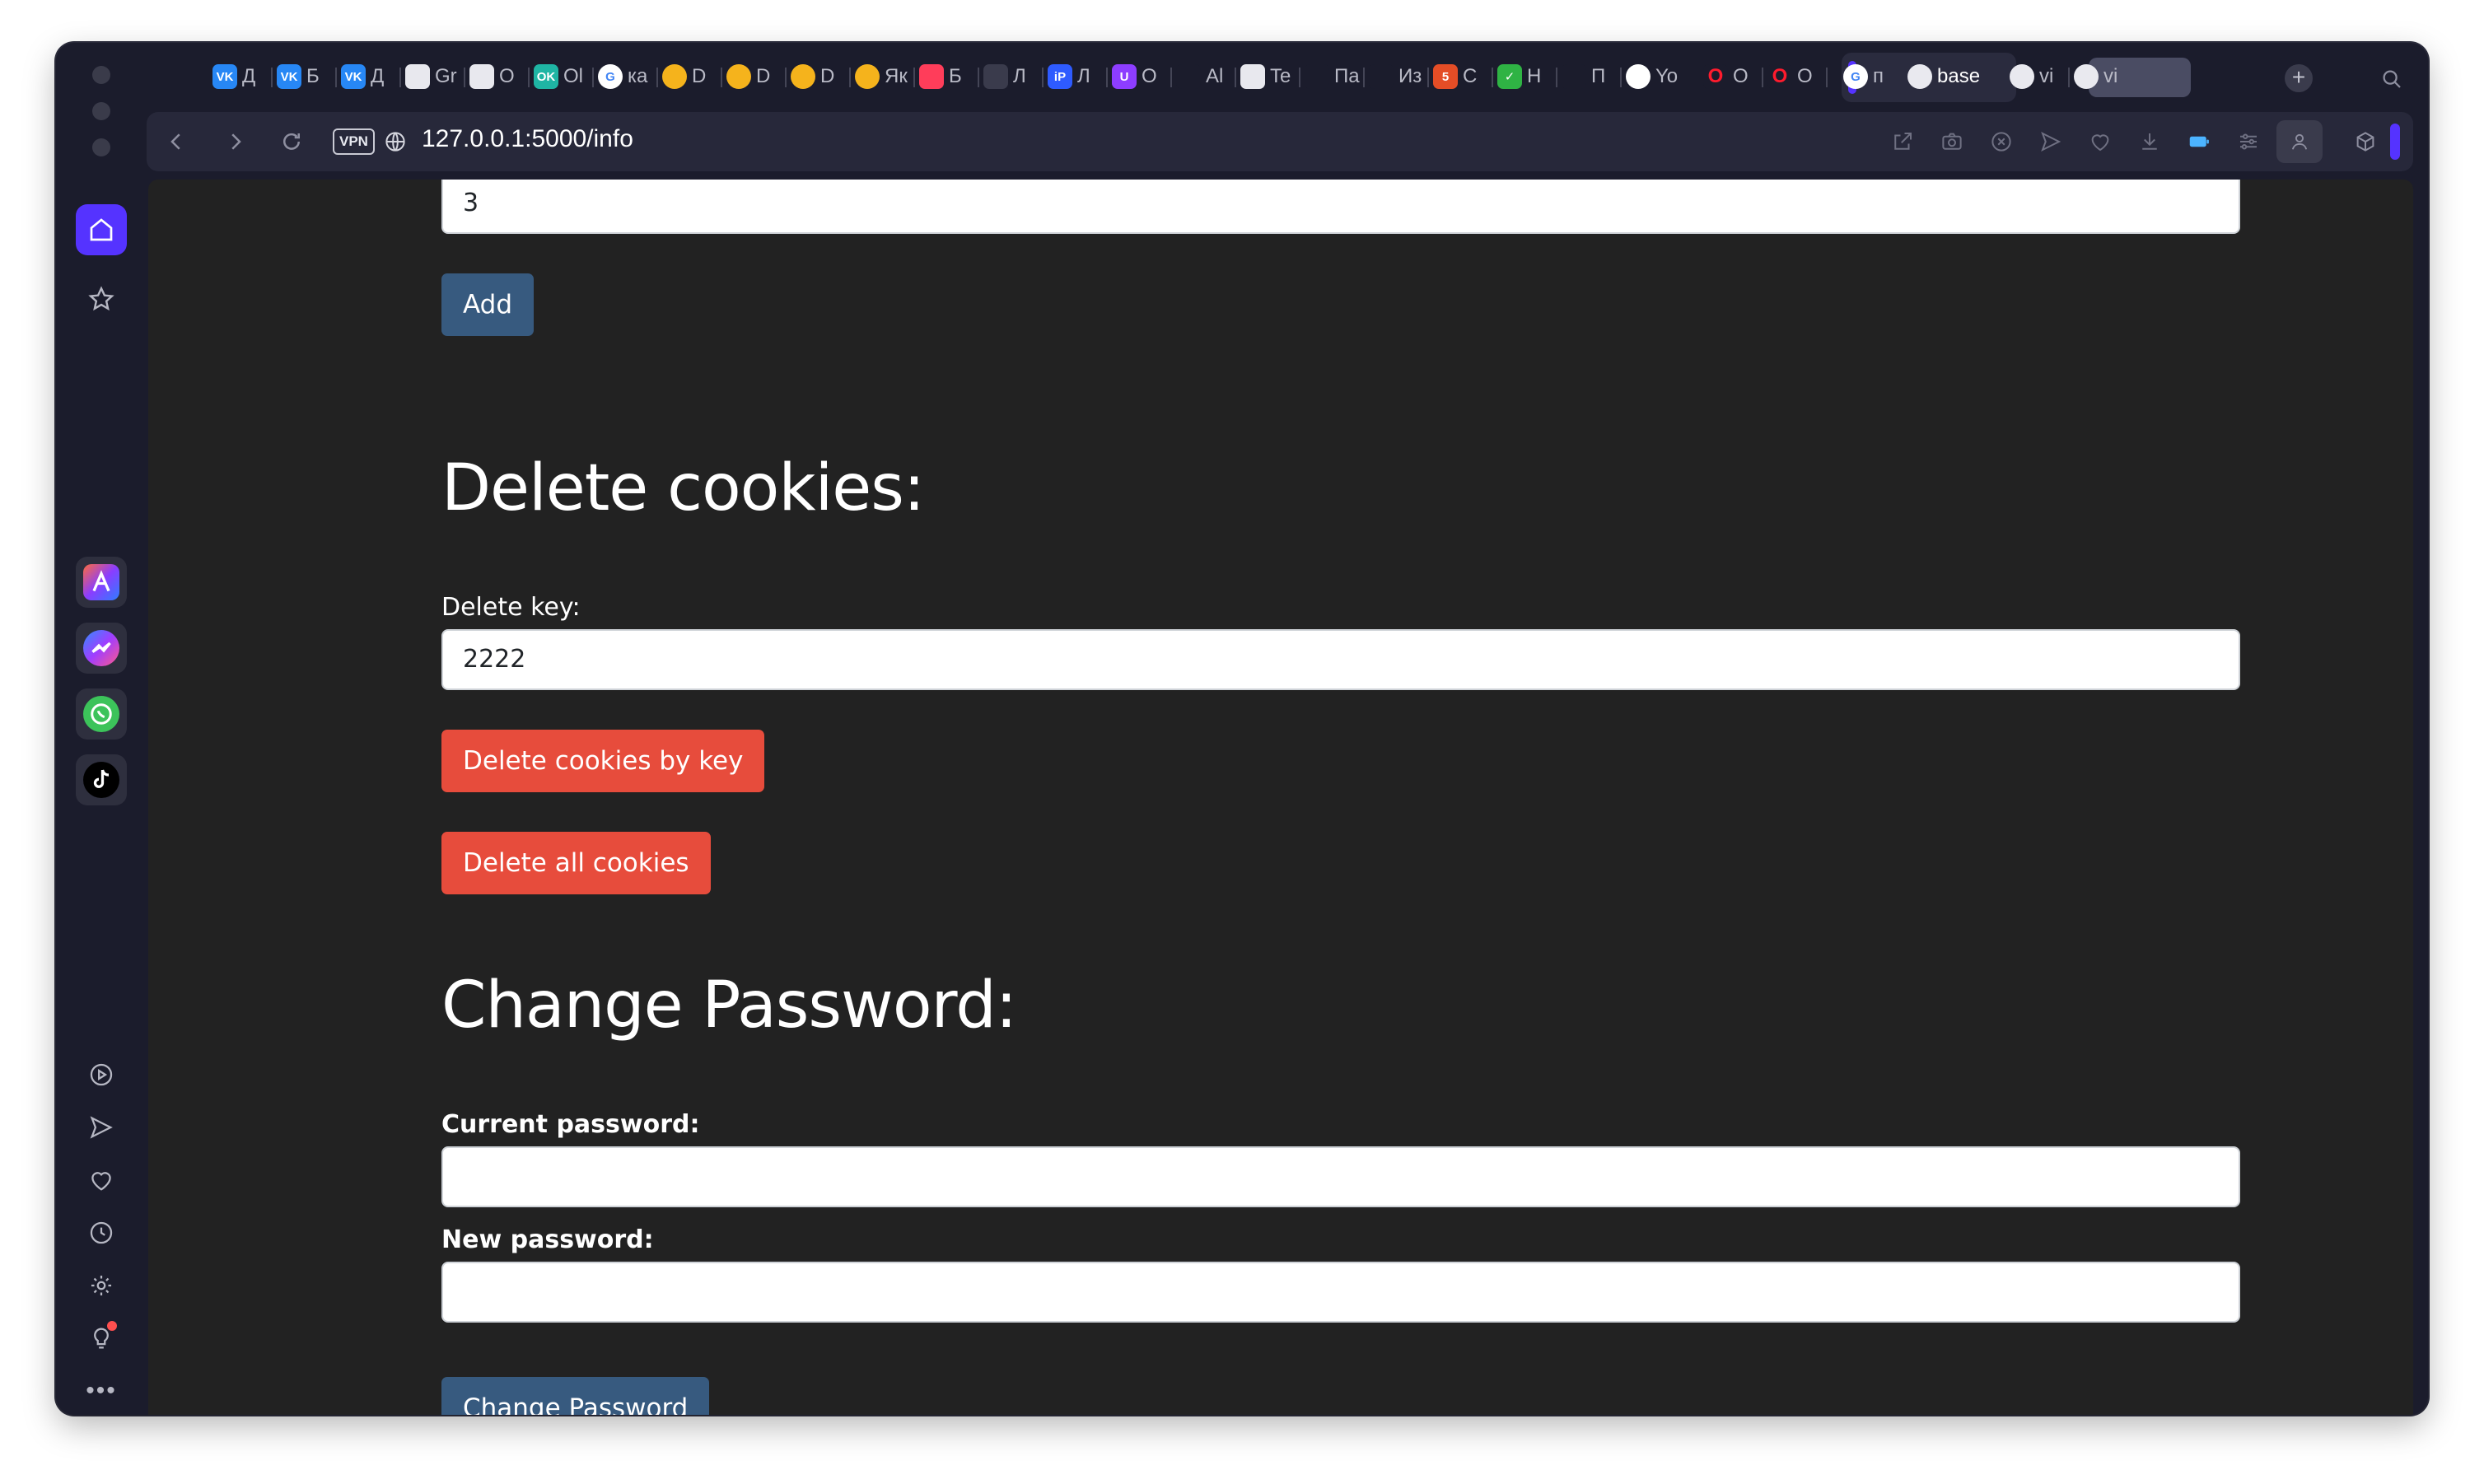 The image size is (2484, 1484). Describe the element at coordinates (603, 761) in the screenshot. I see `delete-cookies-by-key-button: Delete cookies by key` at that location.